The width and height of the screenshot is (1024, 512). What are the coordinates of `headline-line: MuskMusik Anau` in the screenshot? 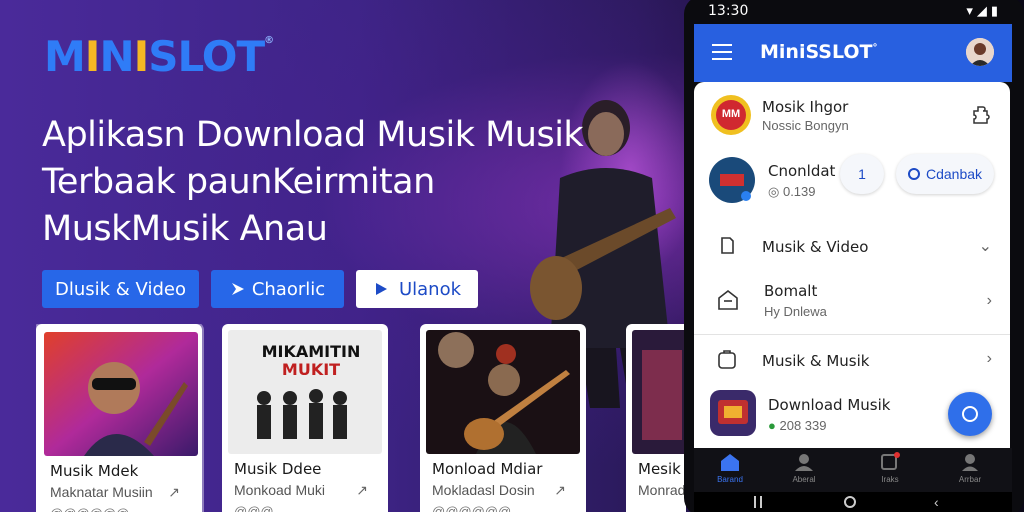 It's located at (185, 229).